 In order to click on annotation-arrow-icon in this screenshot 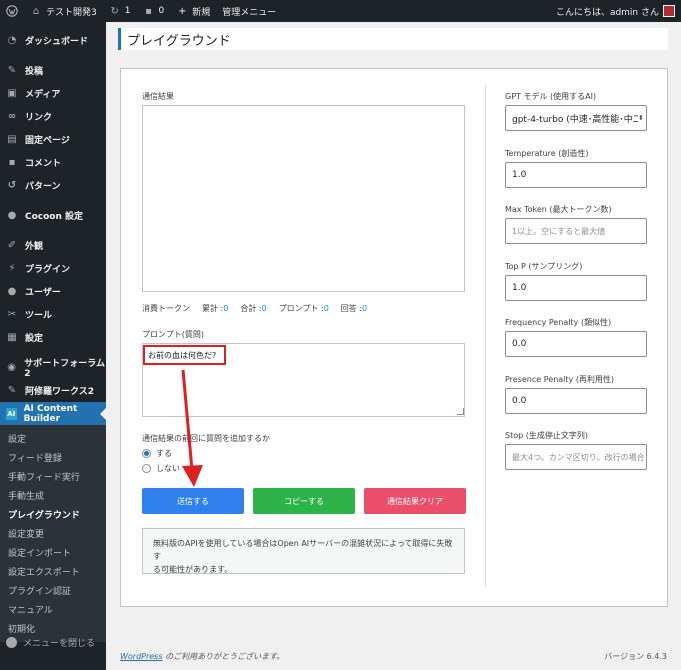, I will do `click(192, 428)`.